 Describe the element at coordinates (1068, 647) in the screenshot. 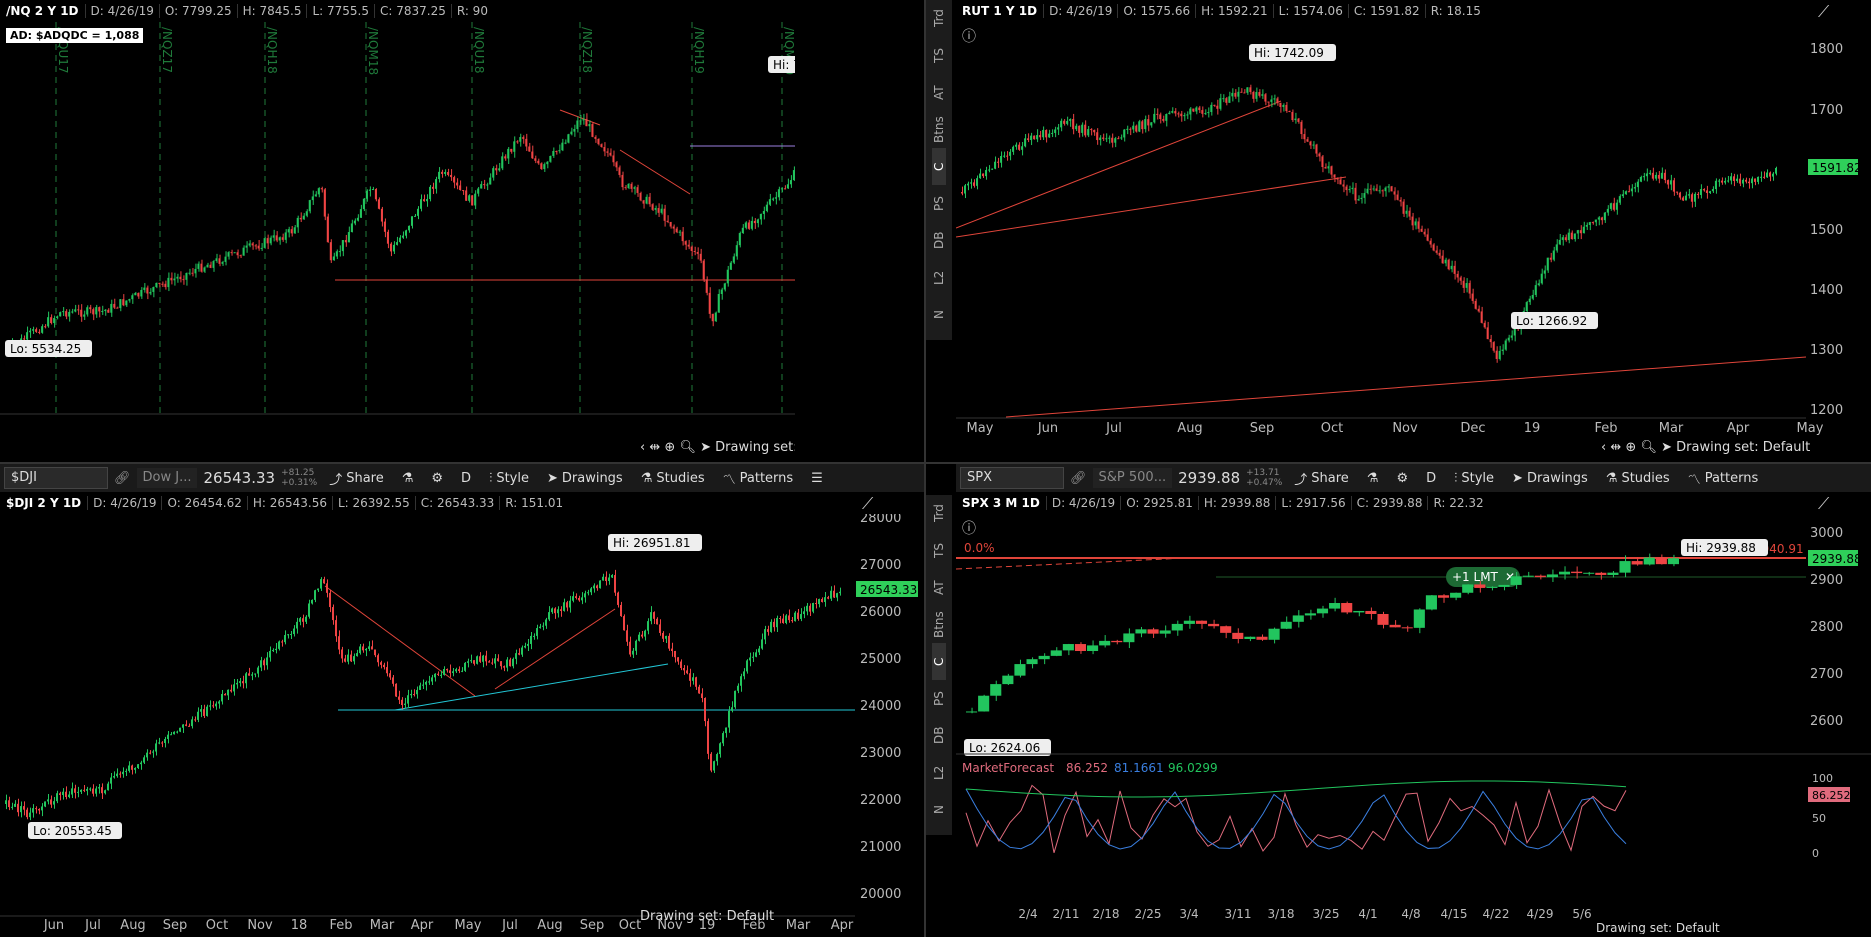

I see `spx-candle-body` at that location.